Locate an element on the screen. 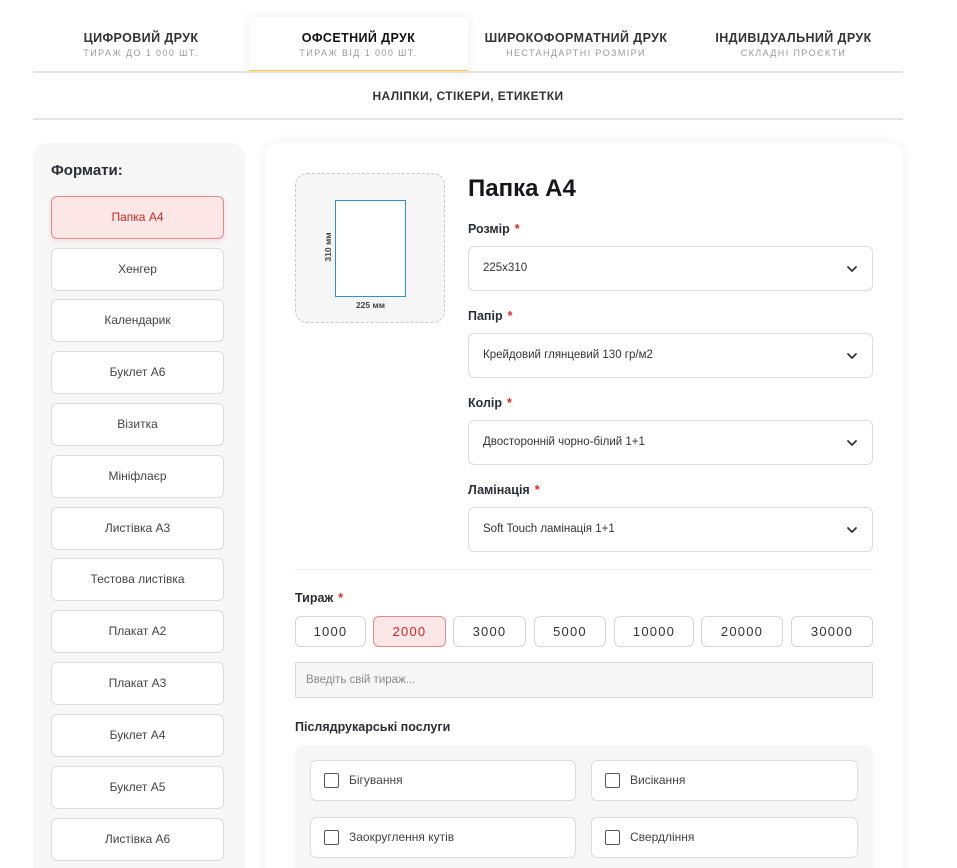 This screenshot has height=868, width=957. service-label: Заокруглення кутів is located at coordinates (402, 837).